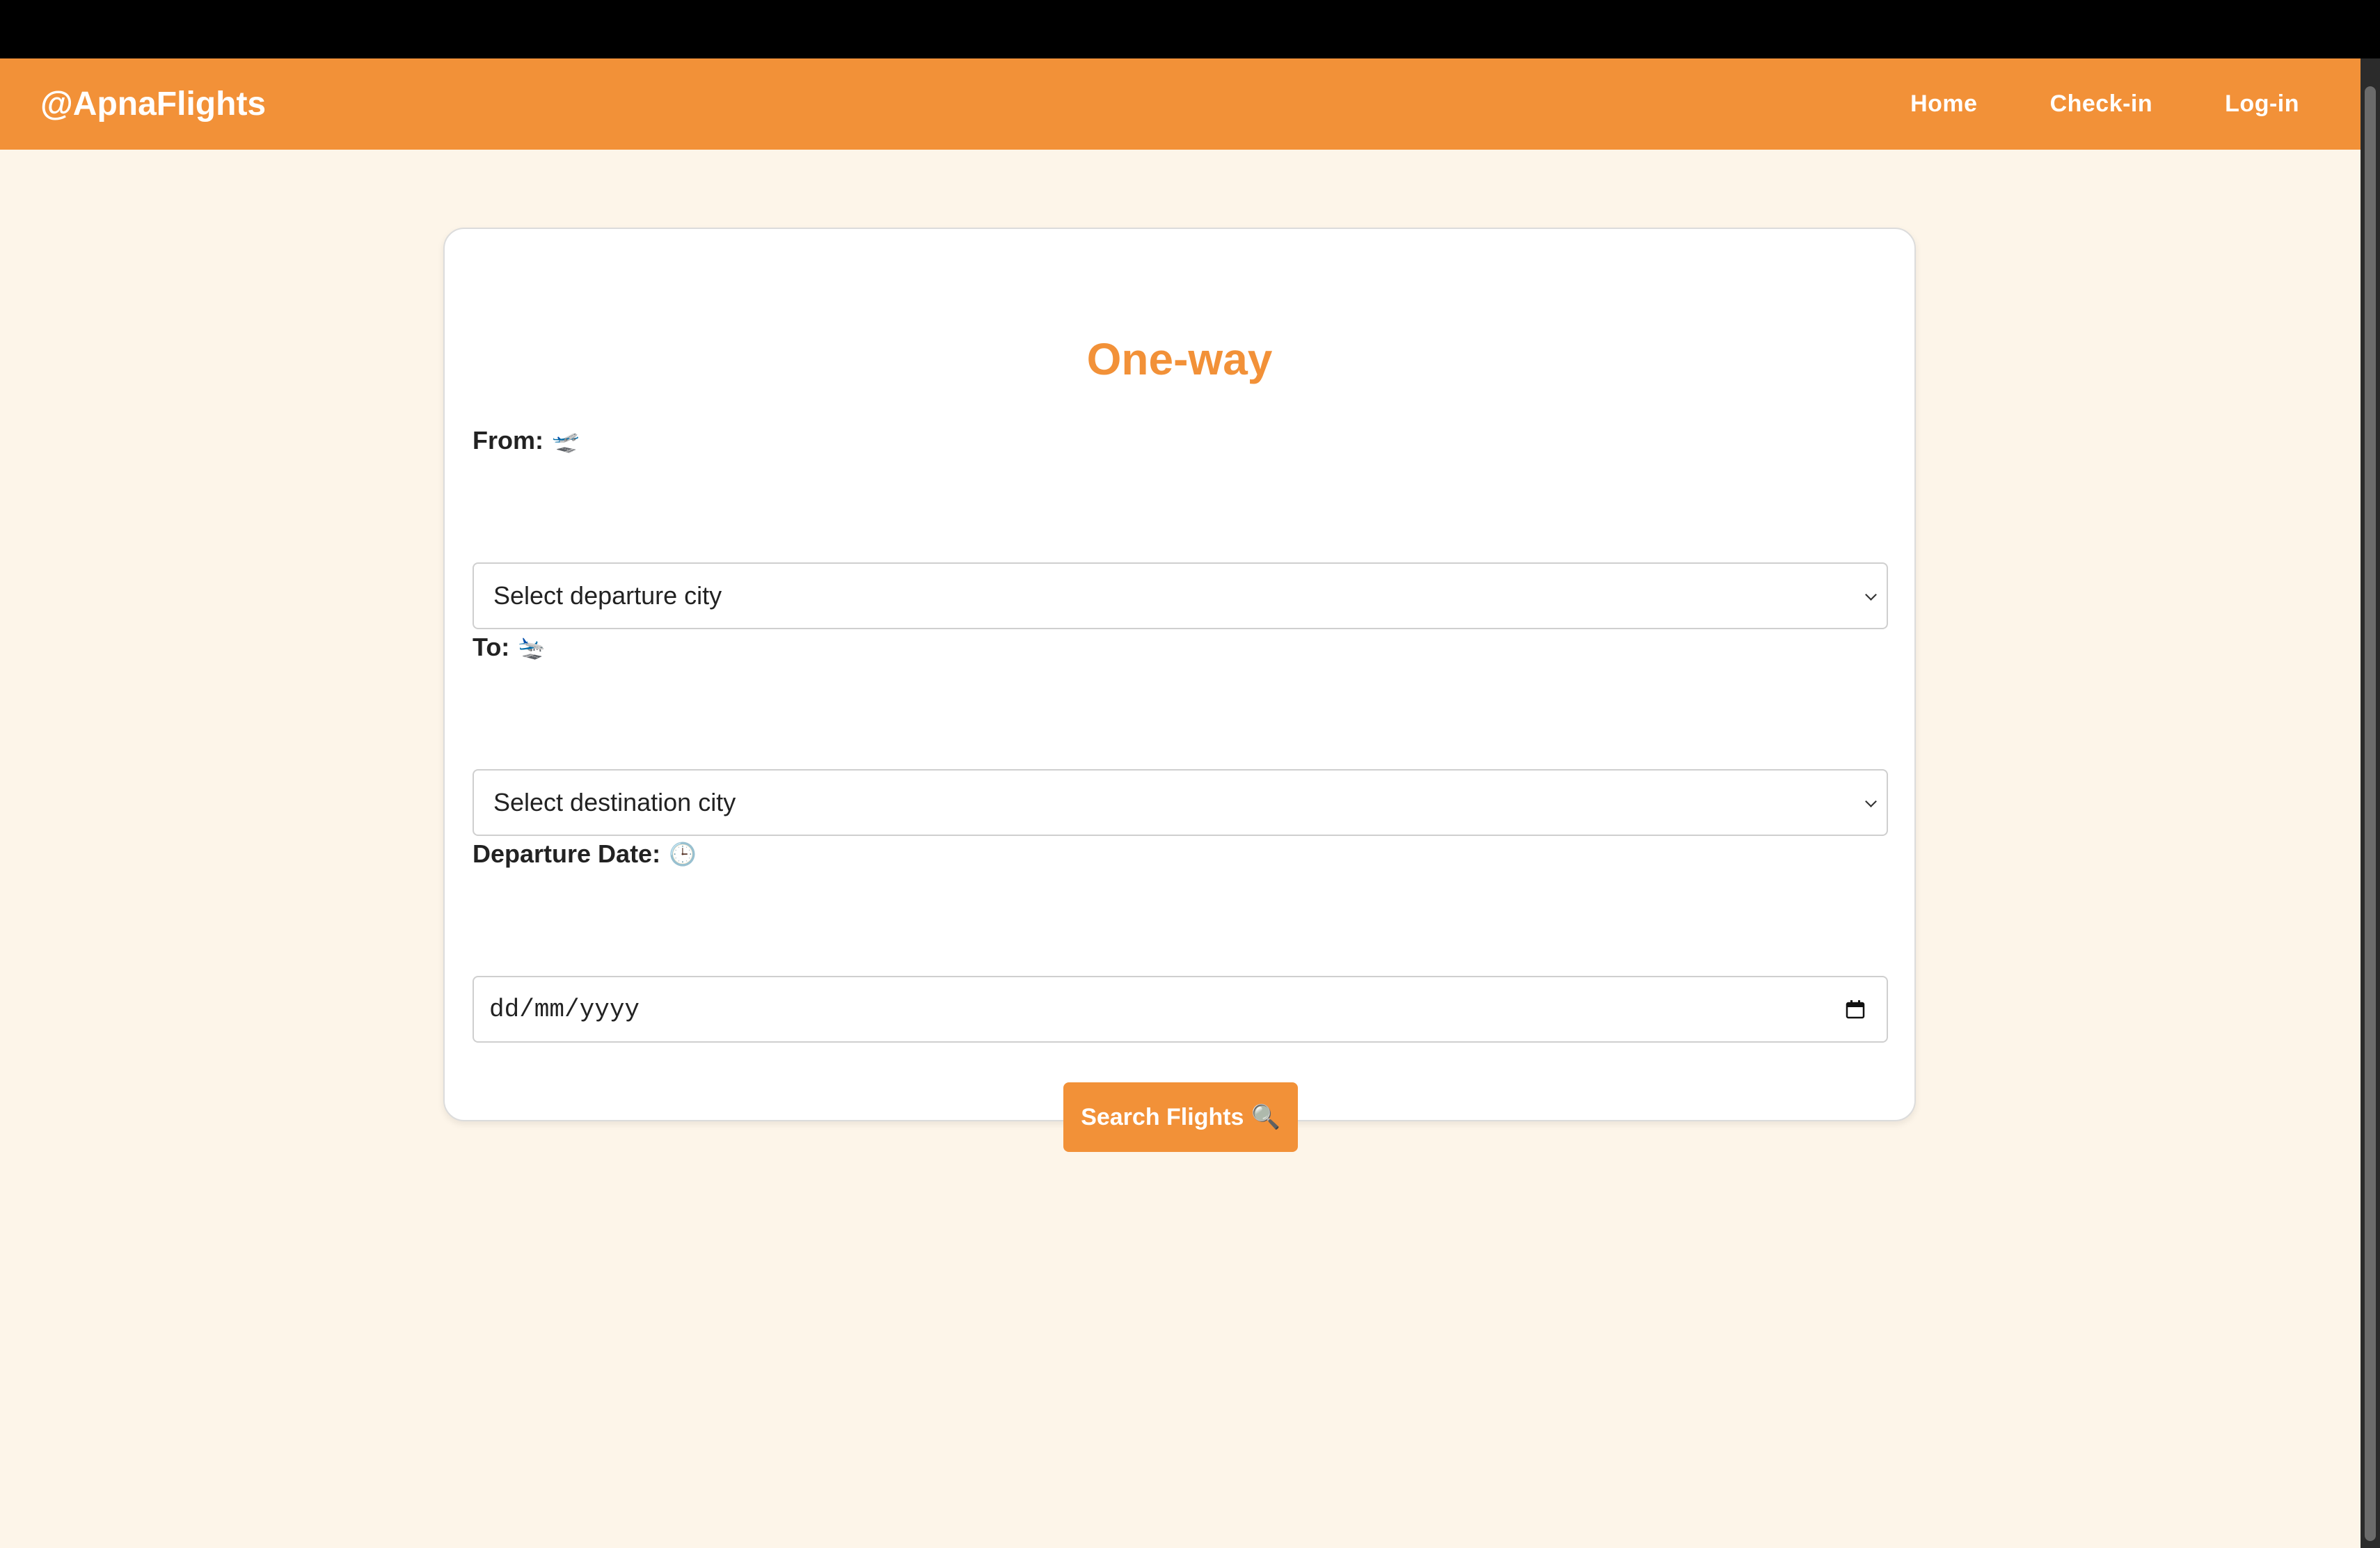  I want to click on from-label: From: 🛫, so click(526, 440).